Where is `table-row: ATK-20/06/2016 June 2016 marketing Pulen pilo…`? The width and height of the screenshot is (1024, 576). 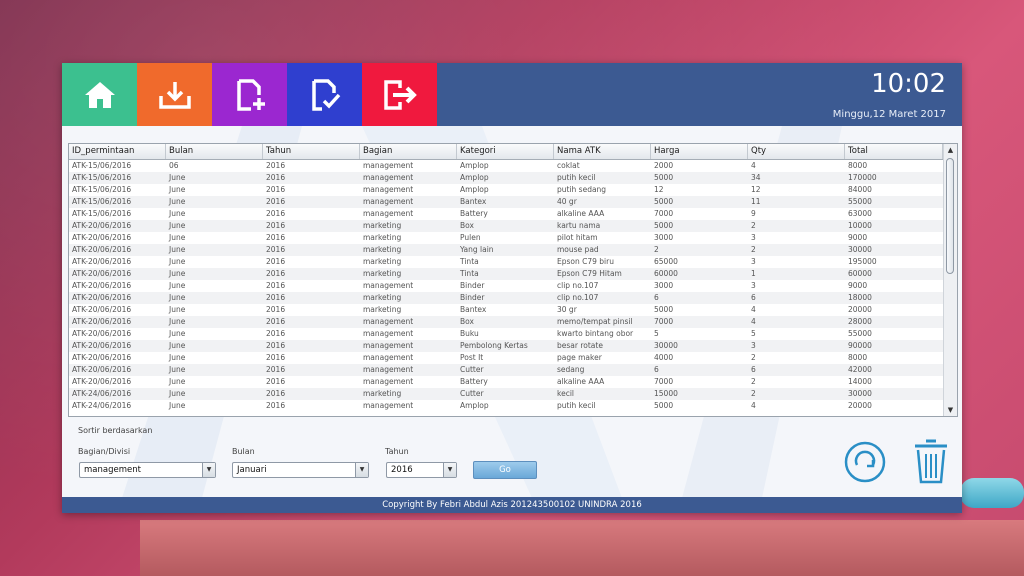 table-row: ATK-20/06/2016 June 2016 marketing Pulen pilo… is located at coordinates (506, 238).